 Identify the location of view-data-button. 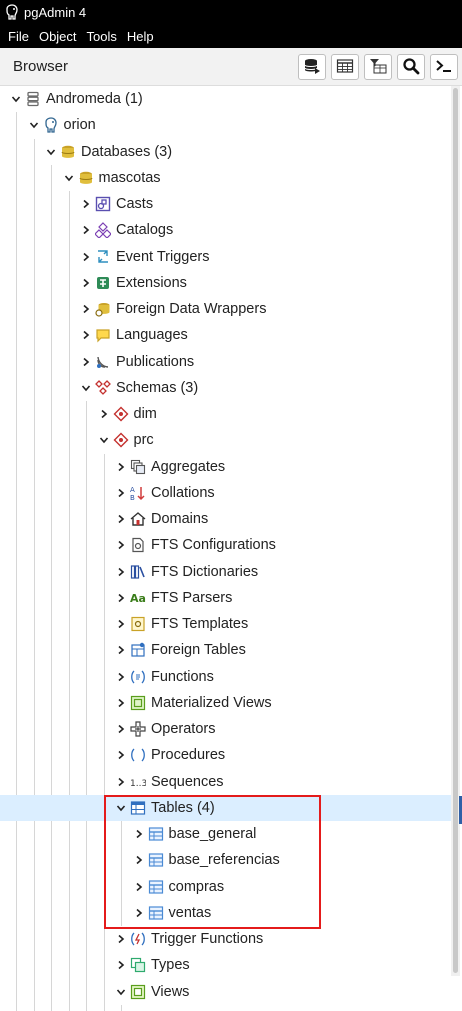
(345, 67).